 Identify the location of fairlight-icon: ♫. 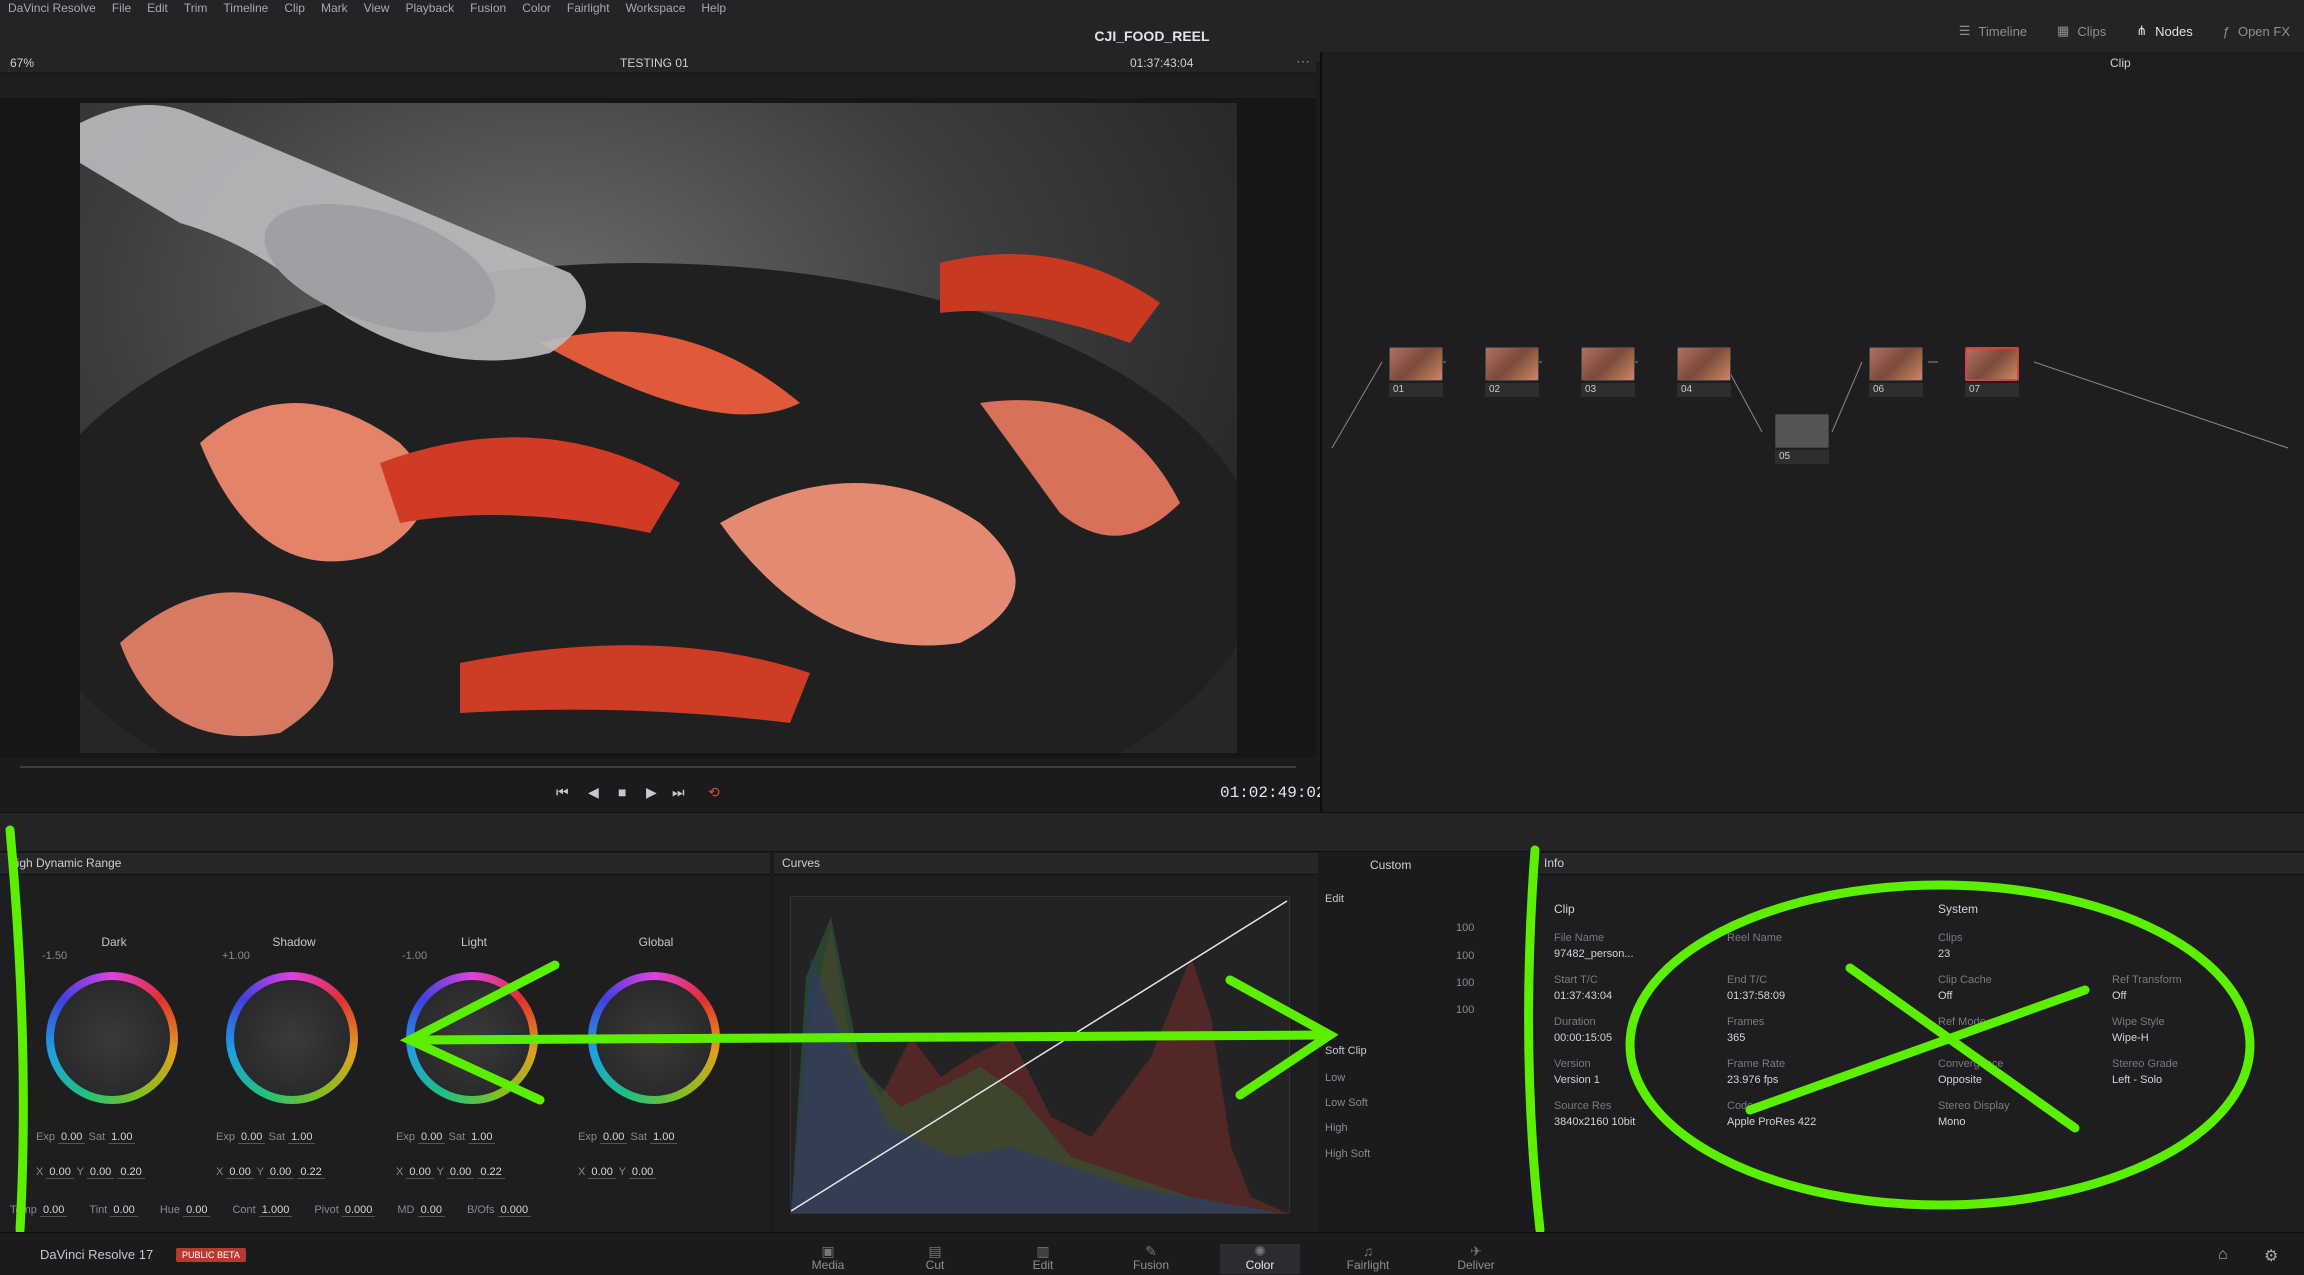
(1368, 1251).